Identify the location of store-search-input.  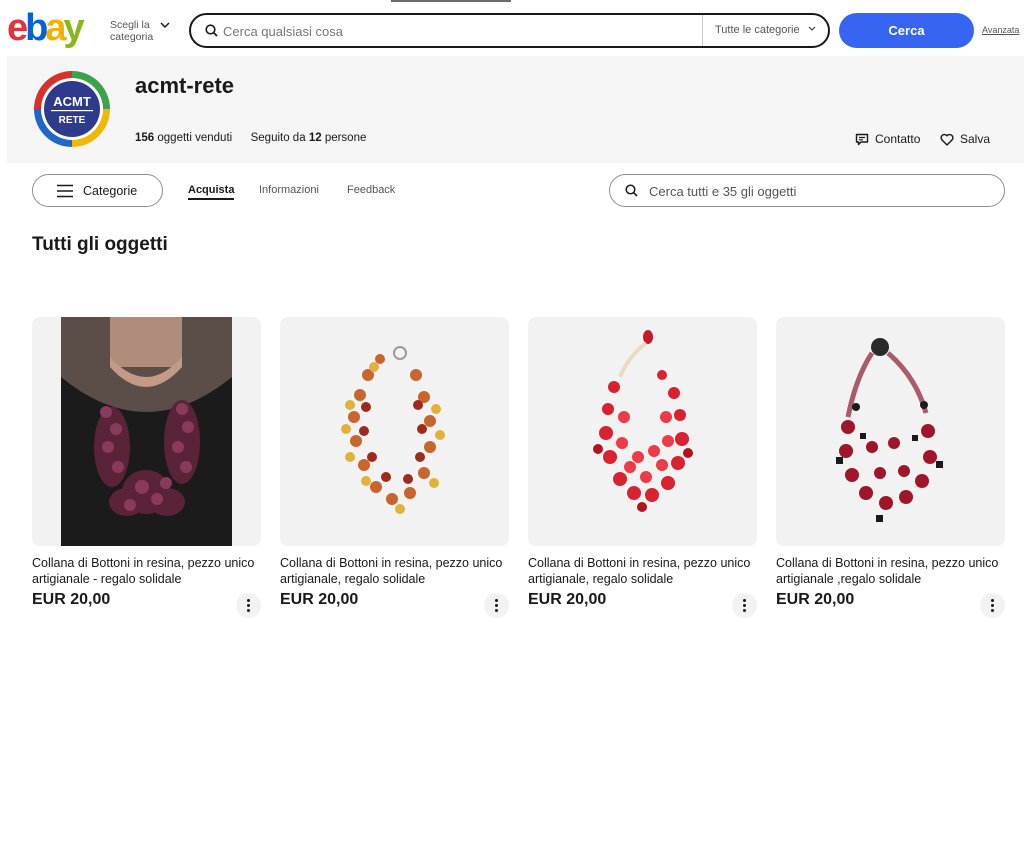
(819, 191).